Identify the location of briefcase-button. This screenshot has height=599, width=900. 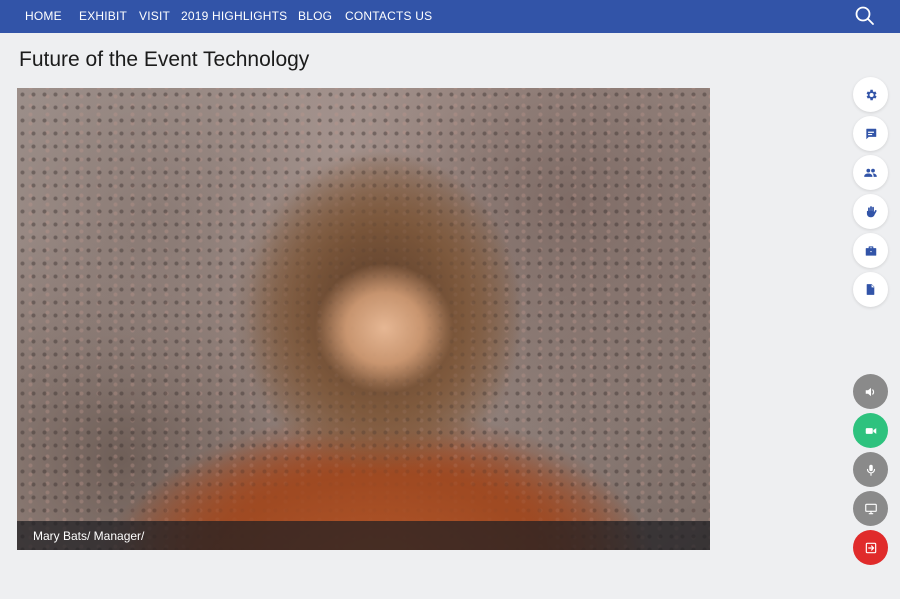
(870, 250).